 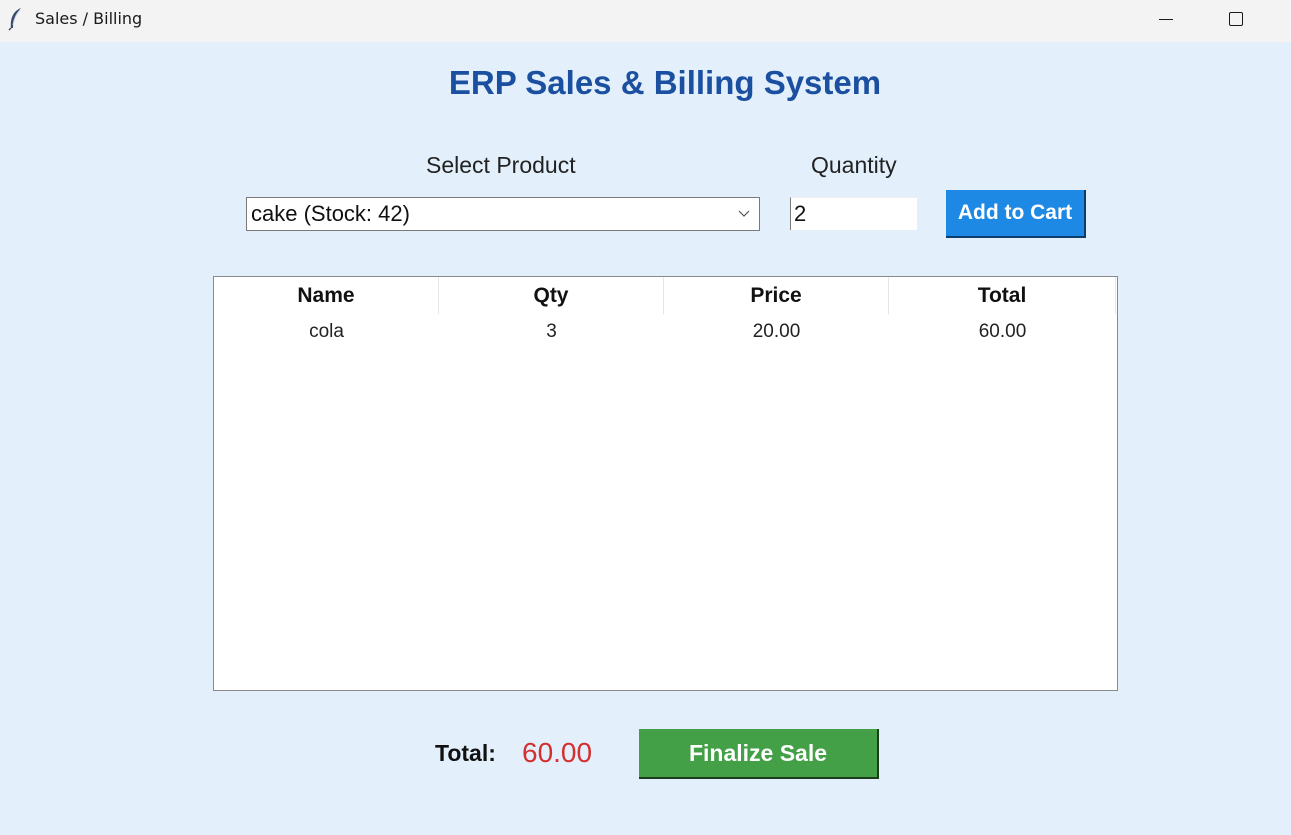 I want to click on quantity-label: Quantity, so click(x=854, y=165).